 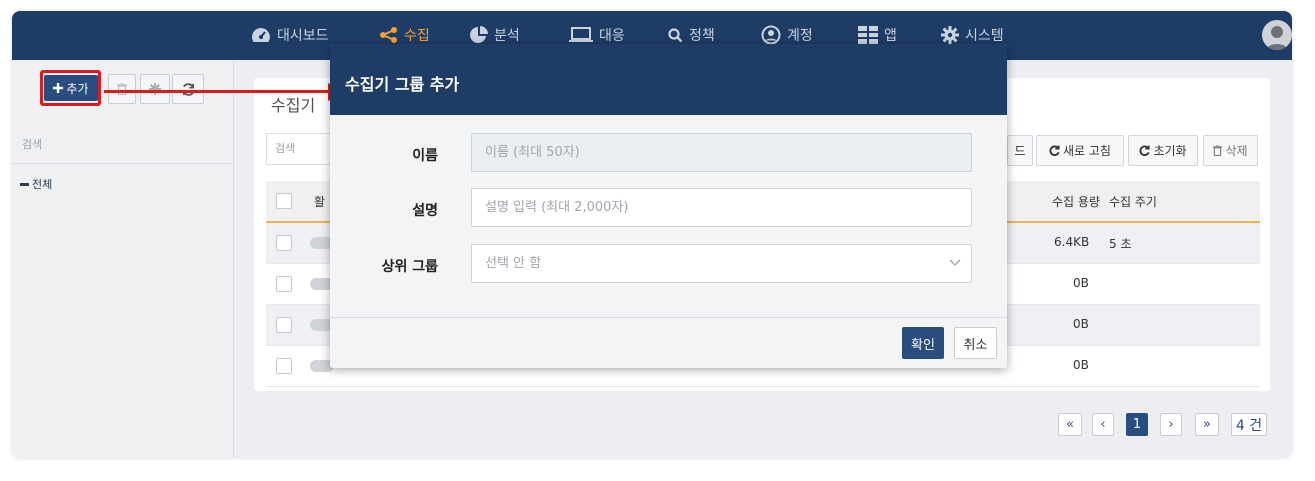 I want to click on chevron-down-icon, so click(x=955, y=262).